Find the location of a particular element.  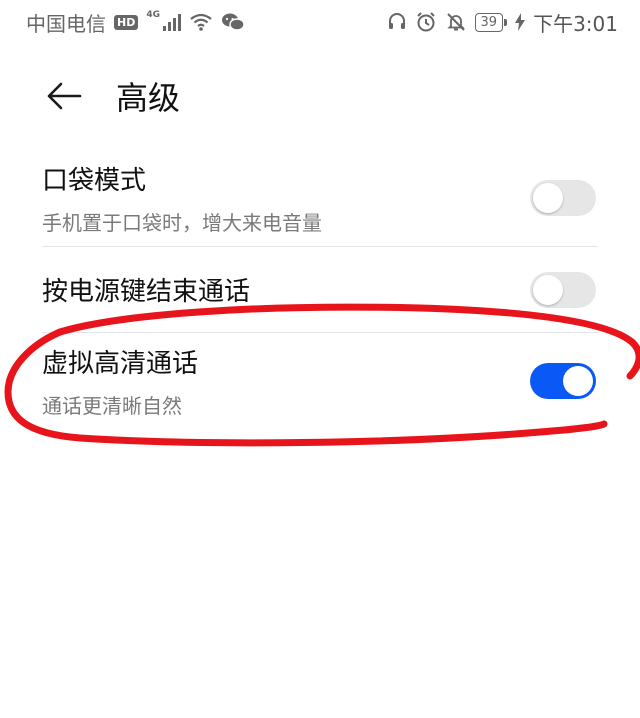

signal-icon is located at coordinates (172, 22).